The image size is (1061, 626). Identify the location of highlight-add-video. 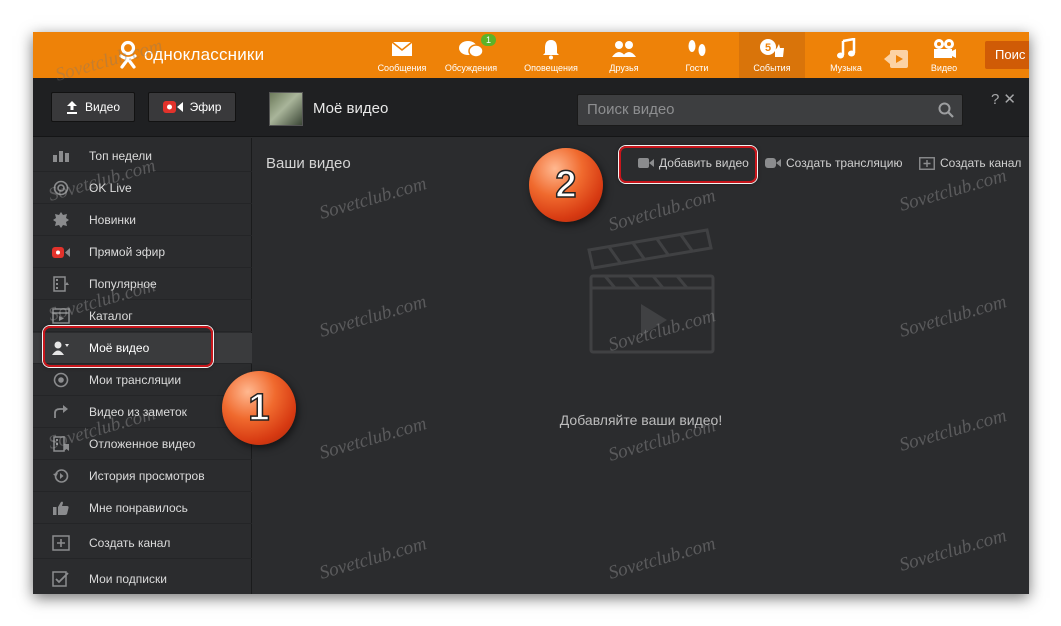
(688, 164).